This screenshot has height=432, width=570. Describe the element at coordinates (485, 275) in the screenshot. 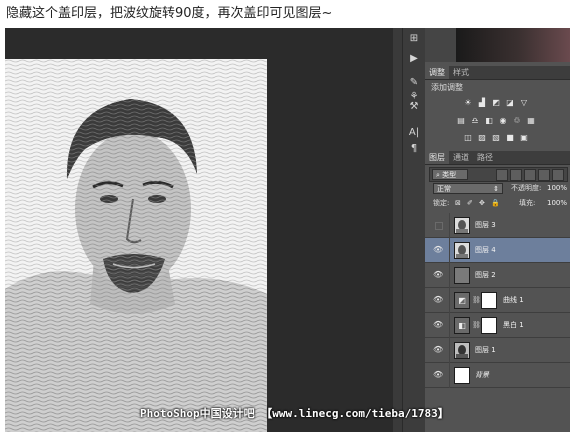

I see `layer-name: 图层 2` at that location.